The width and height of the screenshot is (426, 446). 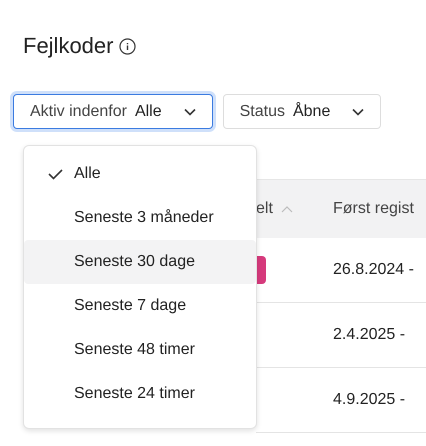 I want to click on info-icon, so click(x=127, y=46).